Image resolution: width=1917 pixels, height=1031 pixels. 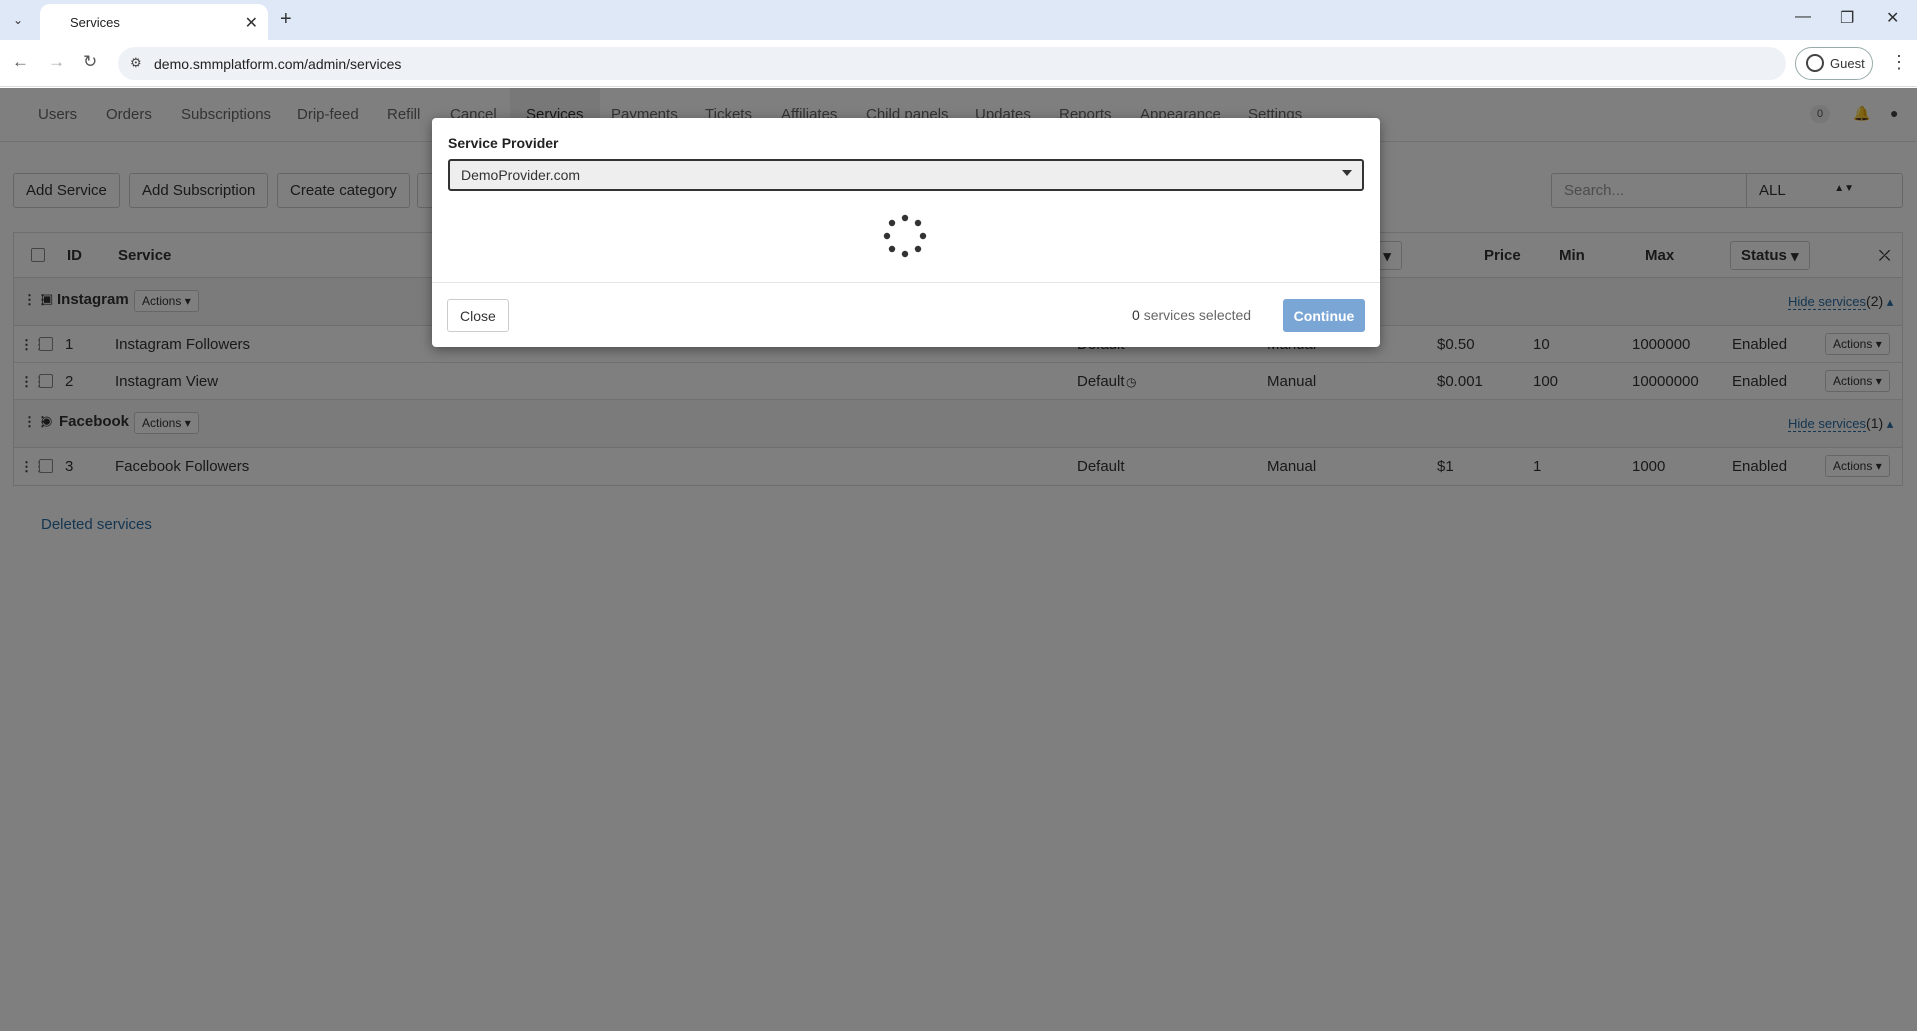 What do you see at coordinates (1136, 315) in the screenshot?
I see `selected-count-value: 0` at bounding box center [1136, 315].